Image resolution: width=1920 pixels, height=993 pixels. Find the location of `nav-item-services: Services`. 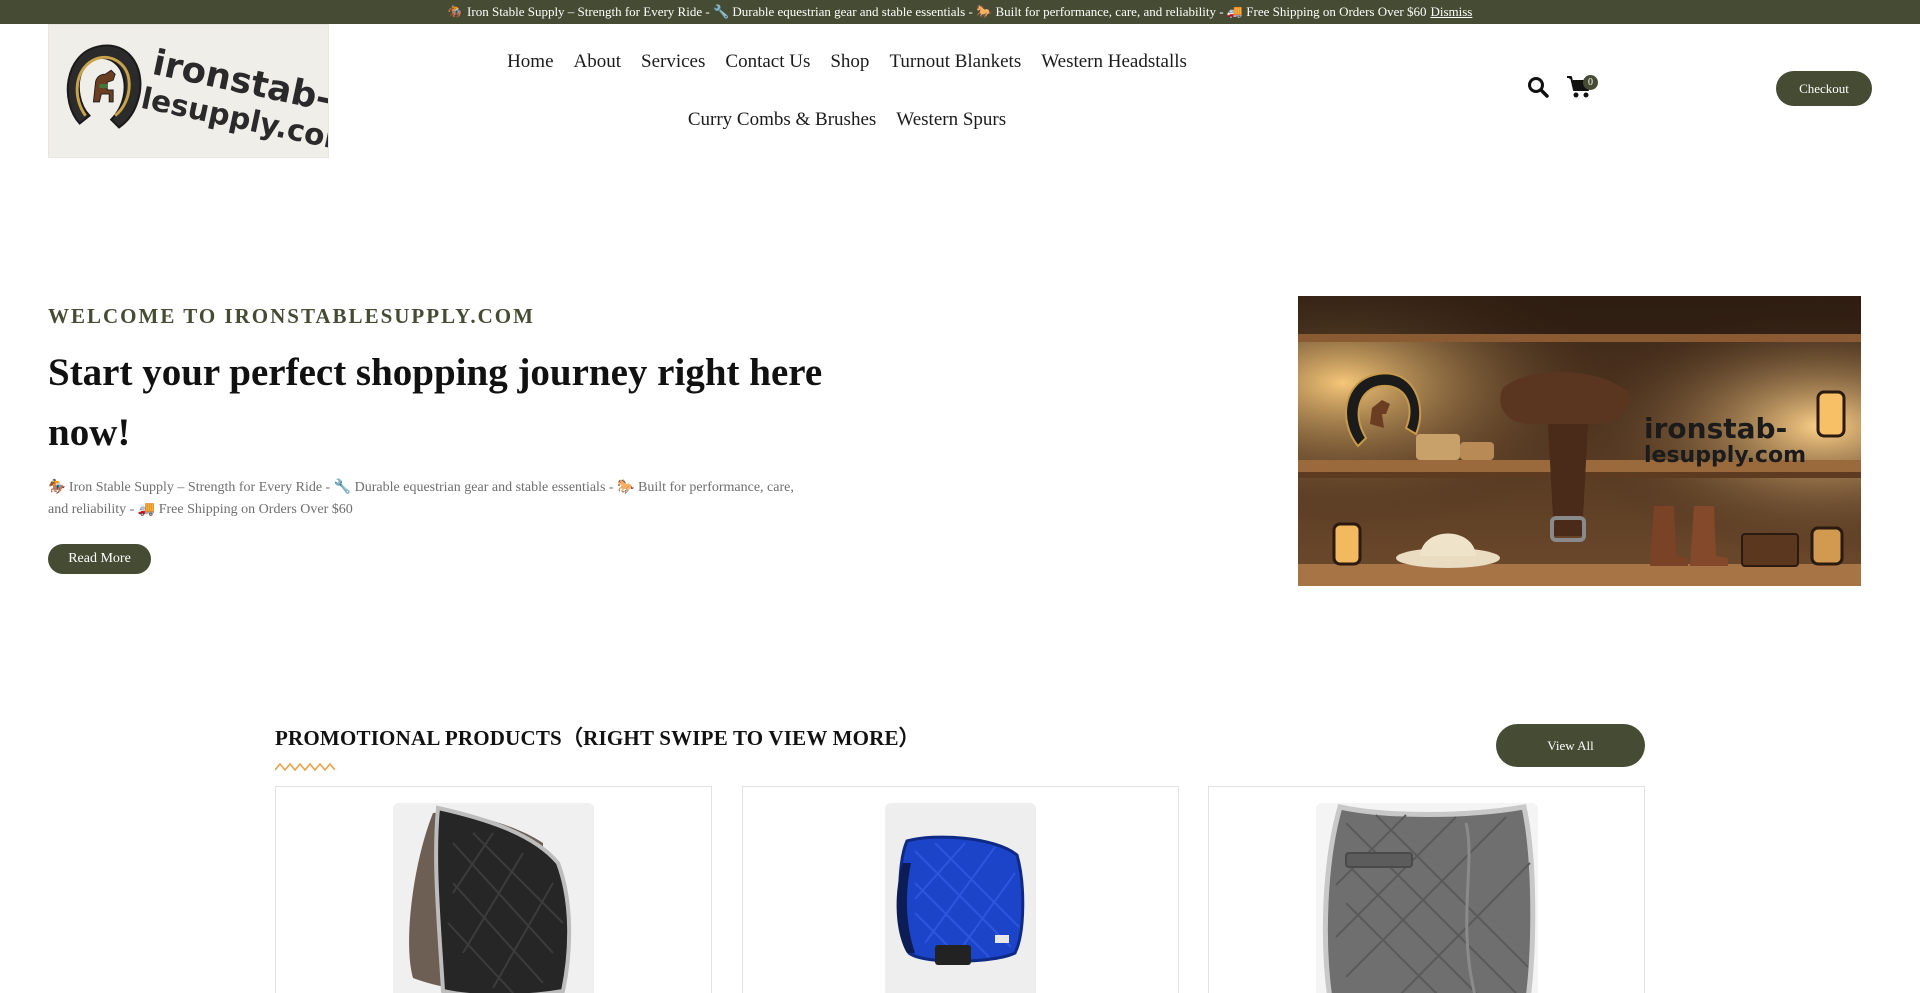

nav-item-services: Services is located at coordinates (673, 62).